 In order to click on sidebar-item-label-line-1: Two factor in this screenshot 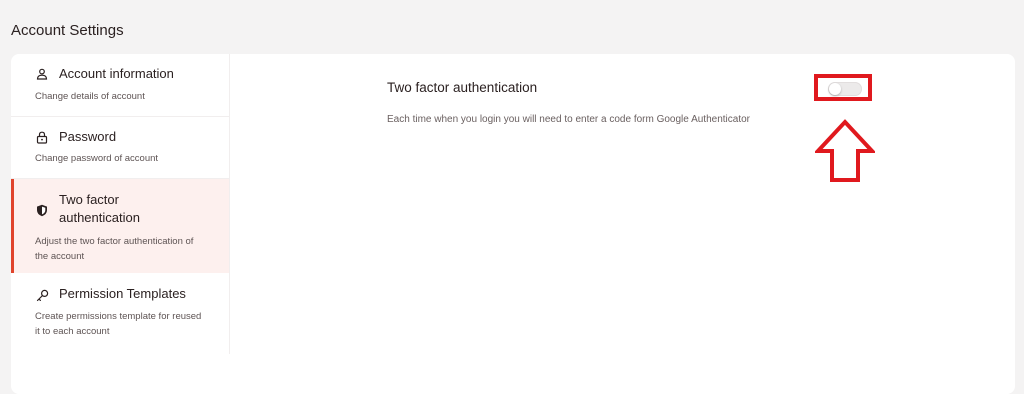, I will do `click(89, 199)`.